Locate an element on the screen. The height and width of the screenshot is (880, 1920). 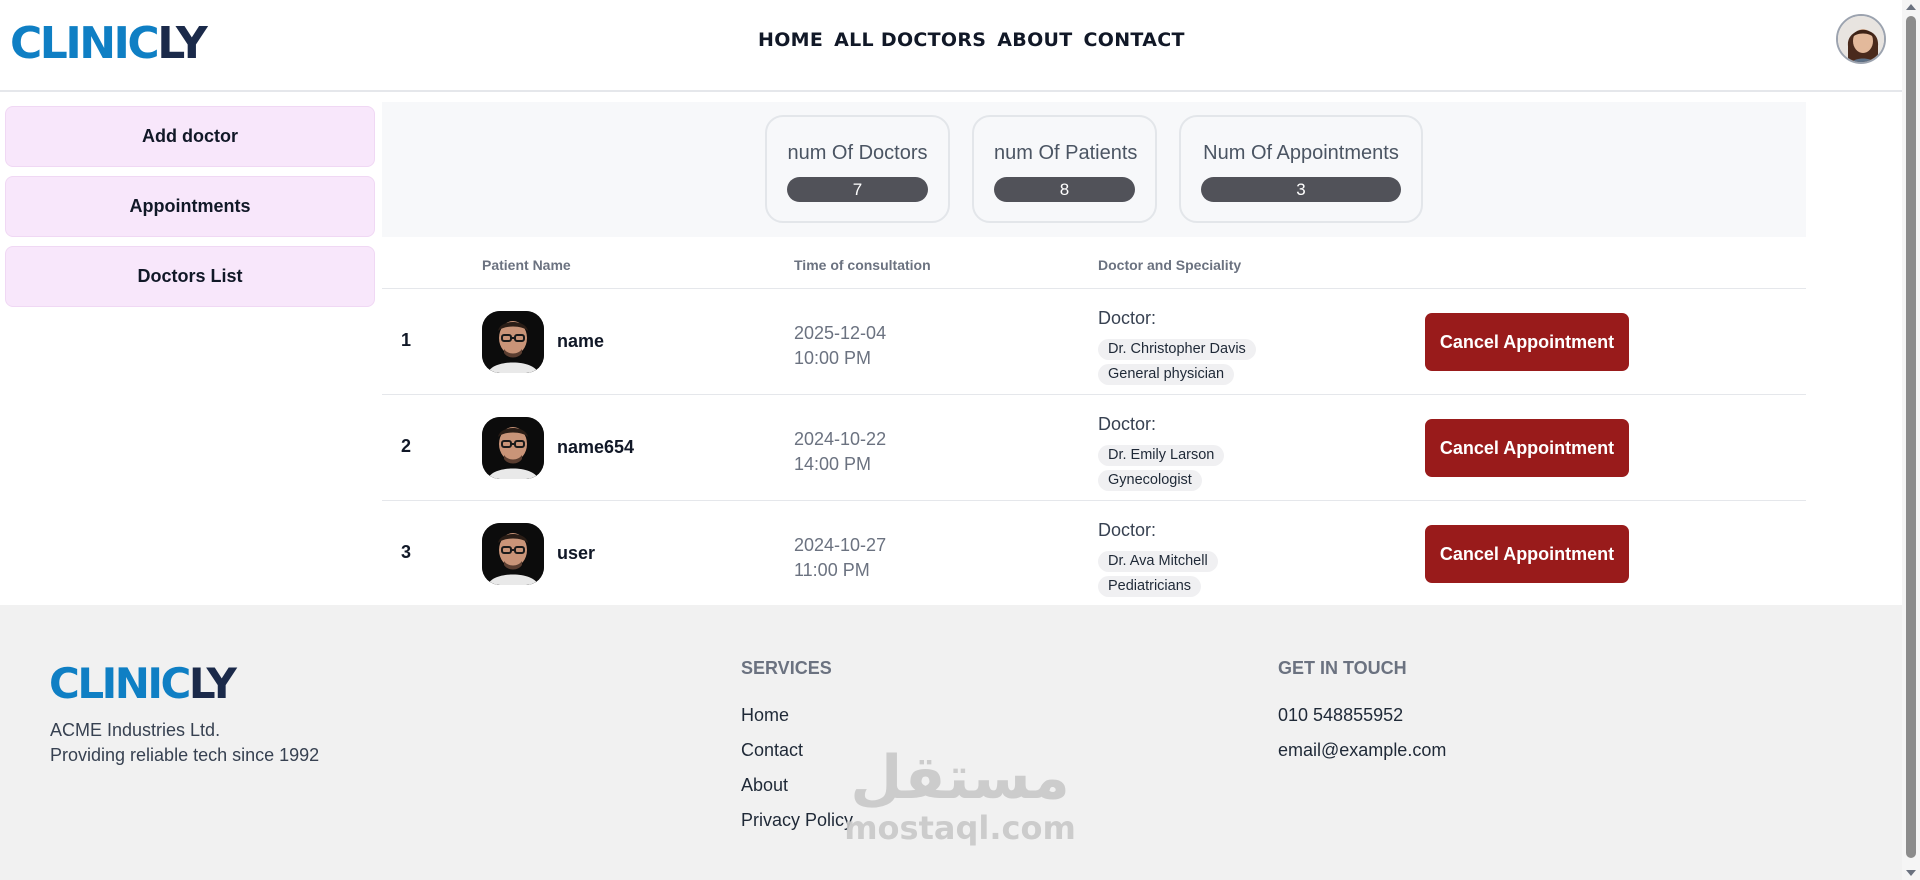
footer-link-home: Home is located at coordinates (765, 715).